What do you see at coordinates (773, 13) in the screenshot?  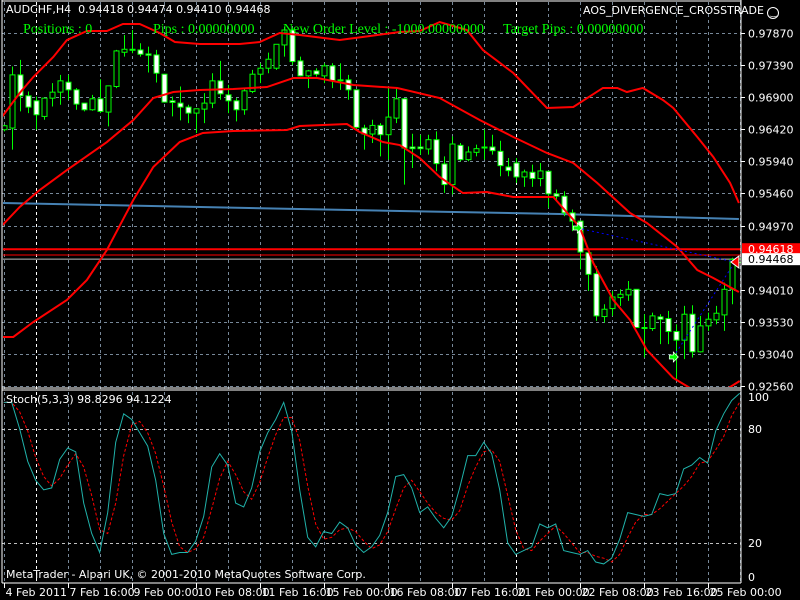 I see `smiley-face-icon: ‿` at bounding box center [773, 13].